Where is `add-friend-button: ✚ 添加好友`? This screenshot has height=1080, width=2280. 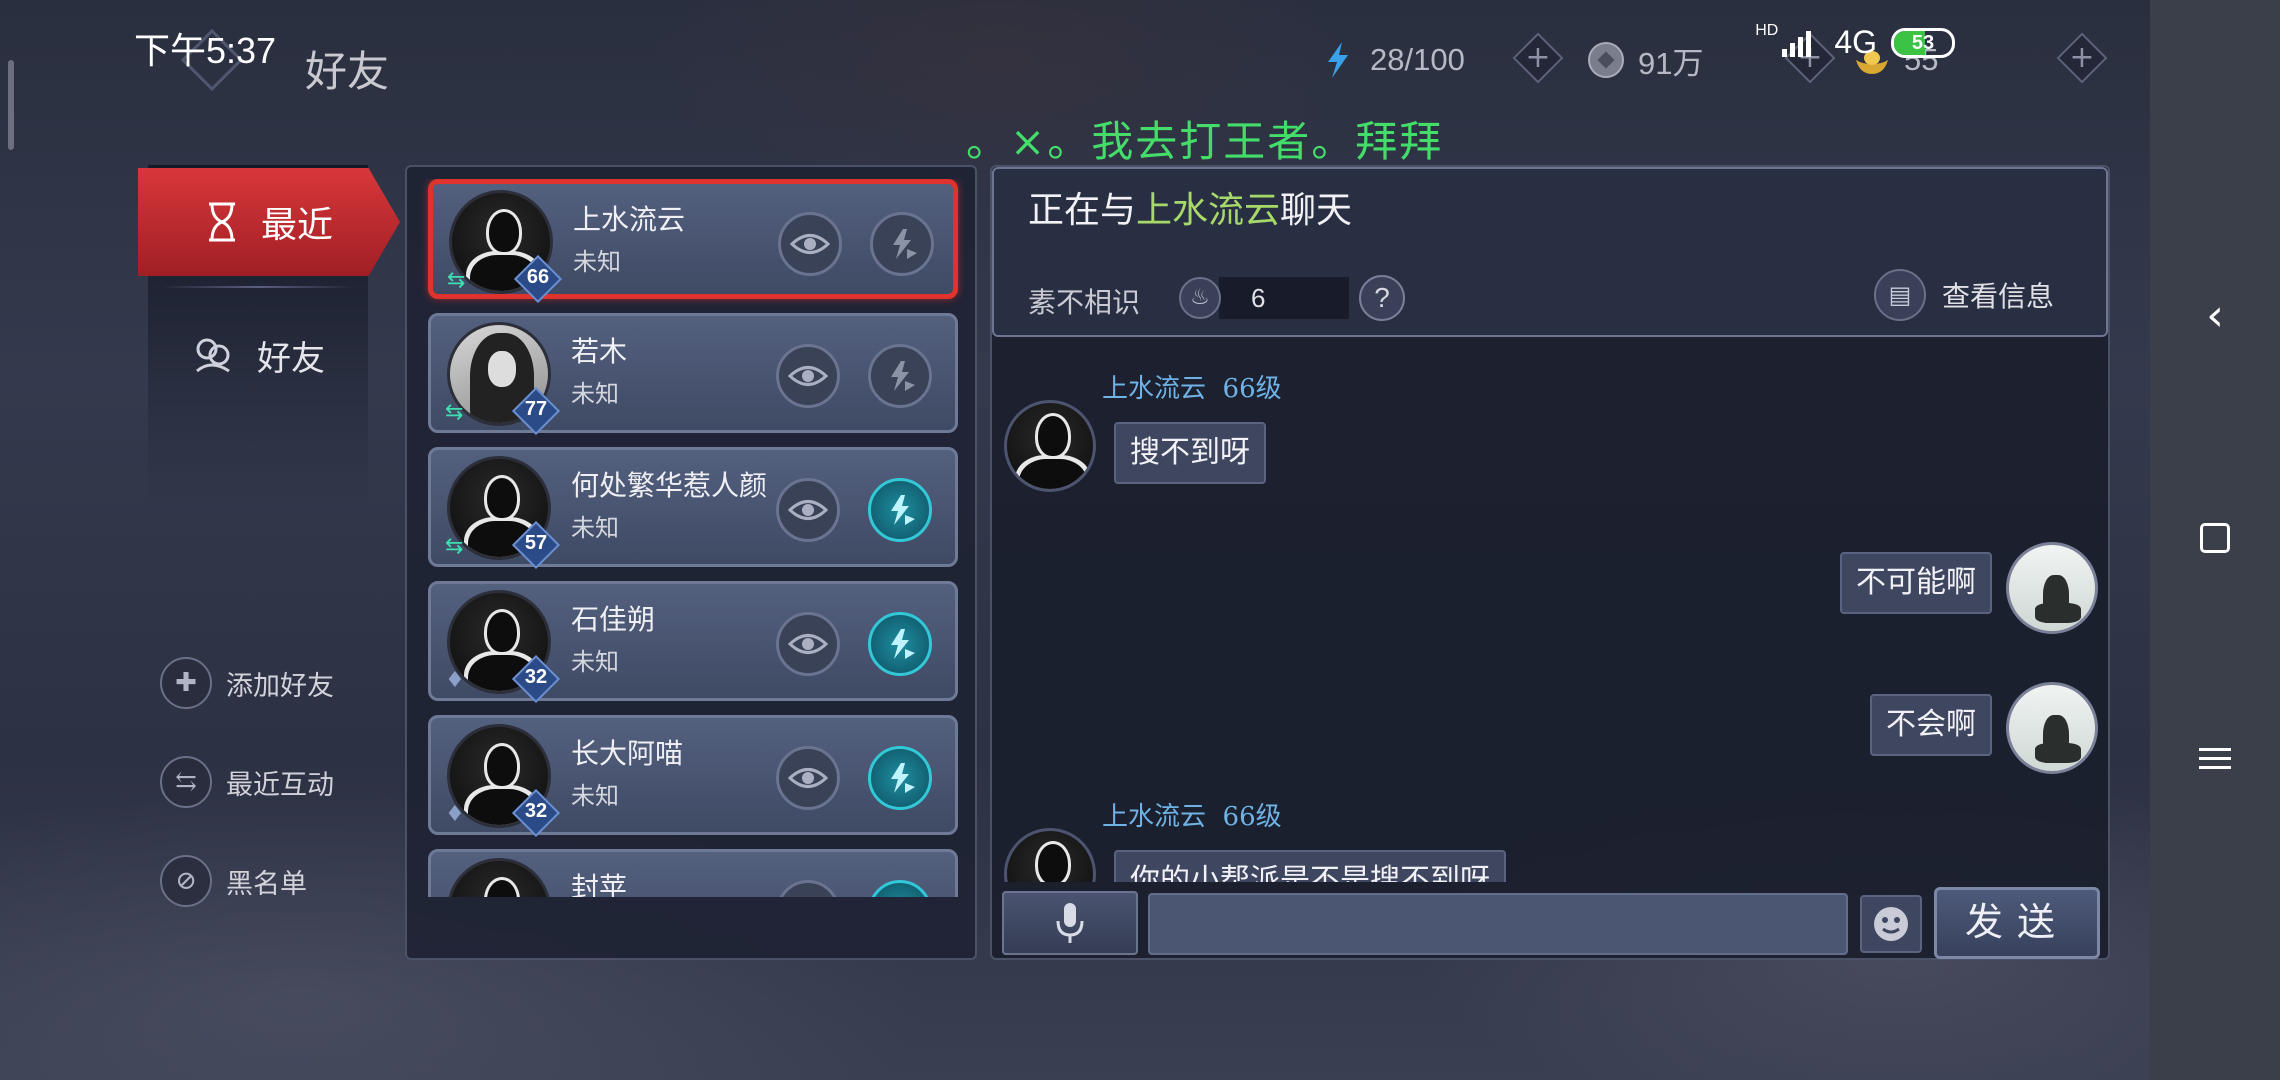
add-friend-button: ✚ 添加好友 is located at coordinates (247, 683).